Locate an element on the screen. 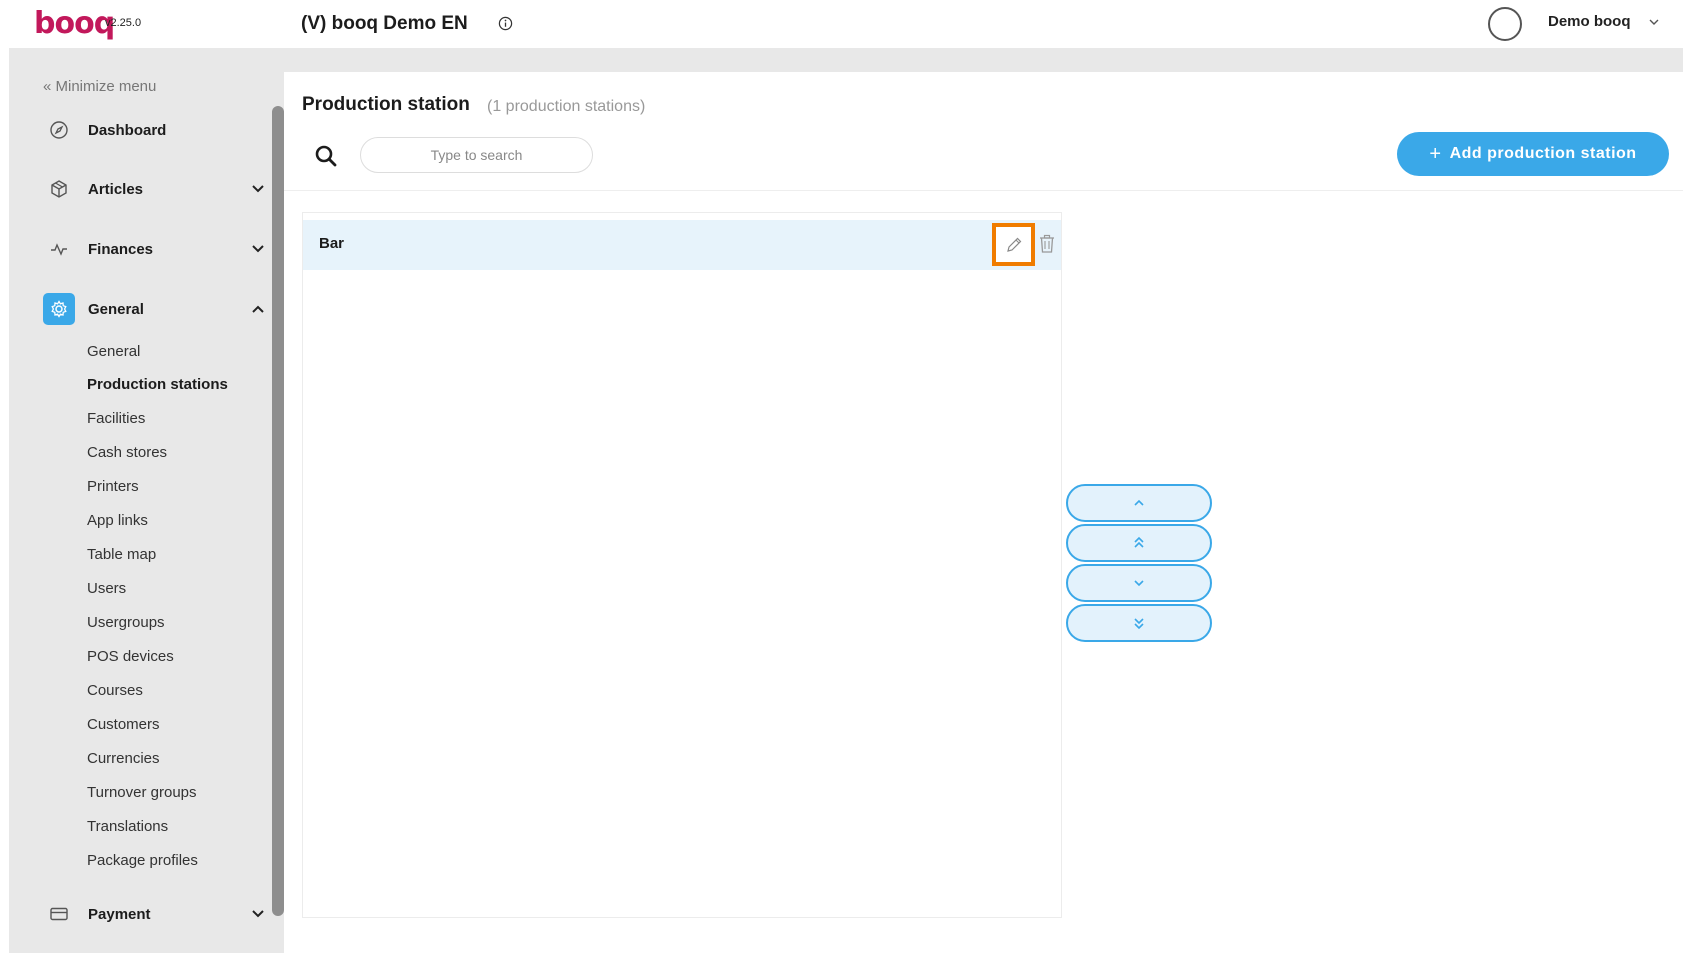 This screenshot has width=1683, height=953. move-to-top-button is located at coordinates (1139, 543).